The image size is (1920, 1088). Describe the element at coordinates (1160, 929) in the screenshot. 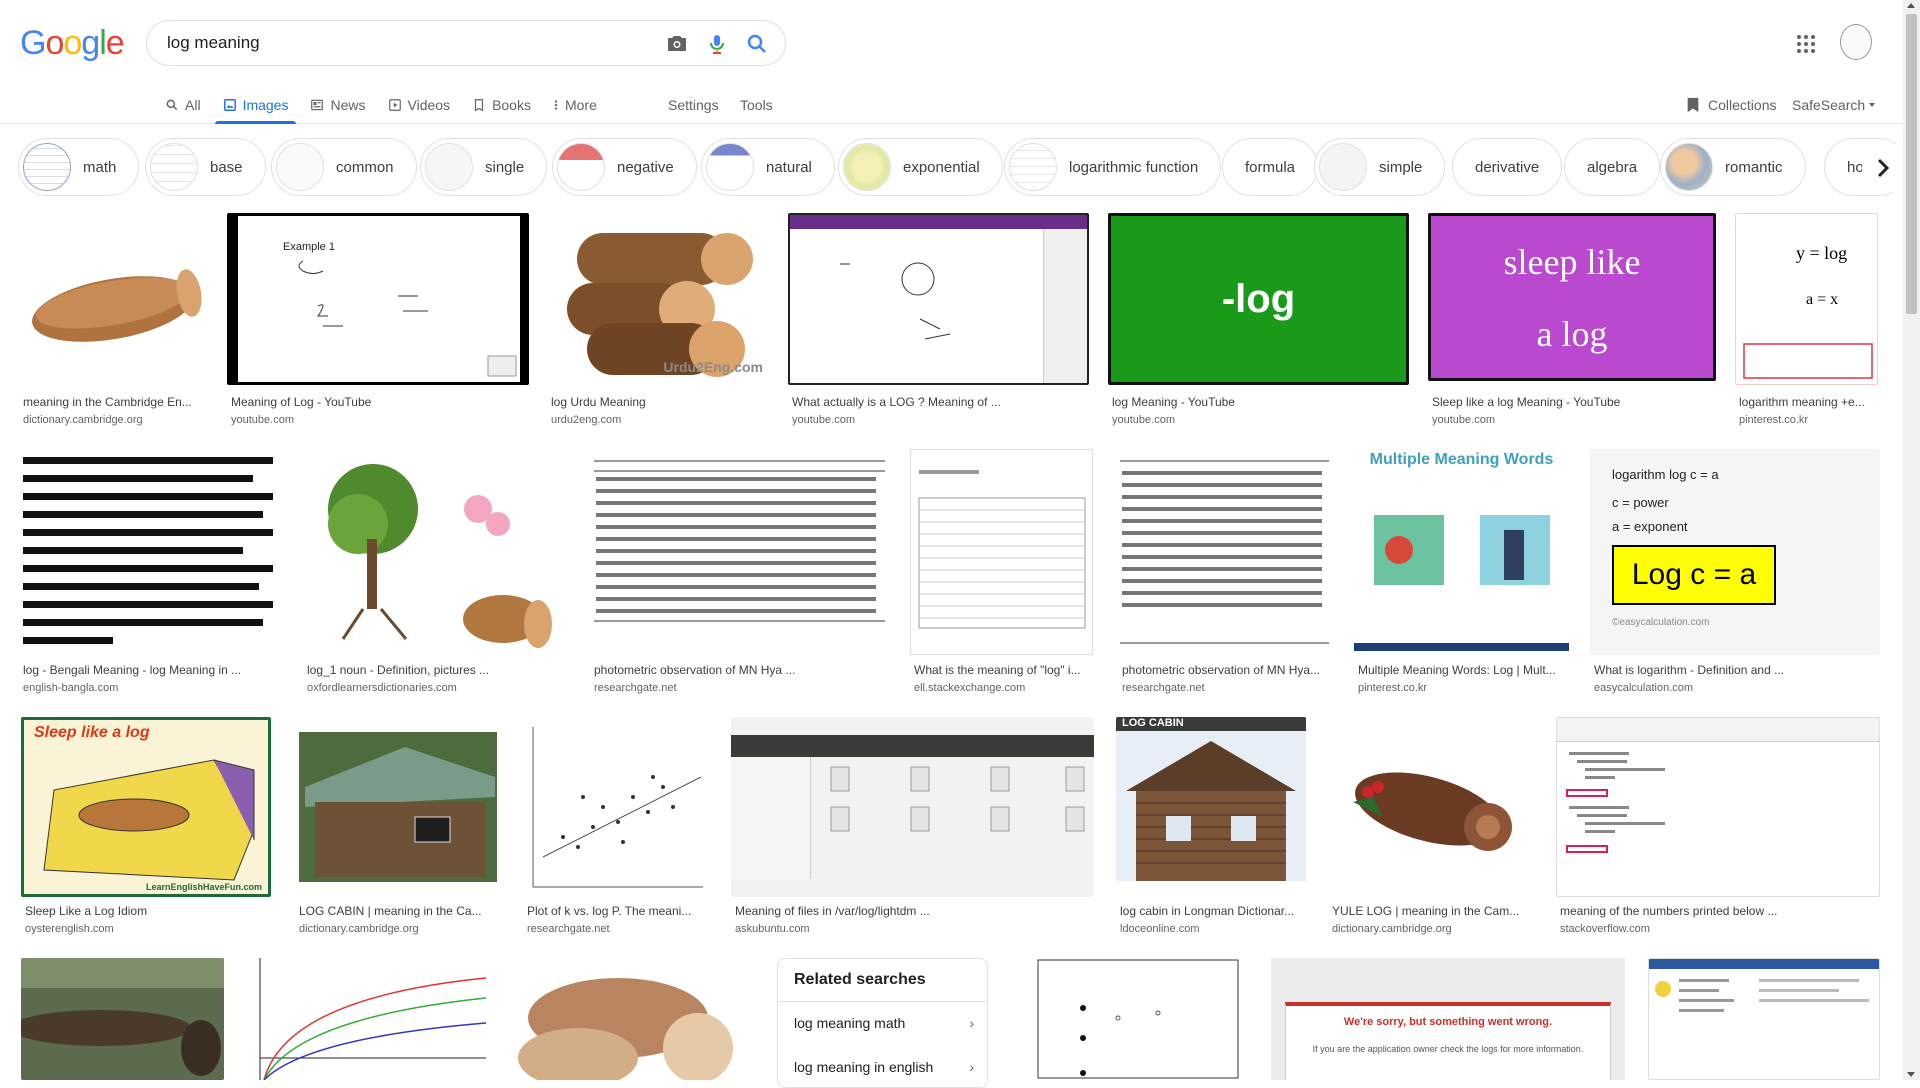

I see `result-source: ldoceonline.com` at that location.